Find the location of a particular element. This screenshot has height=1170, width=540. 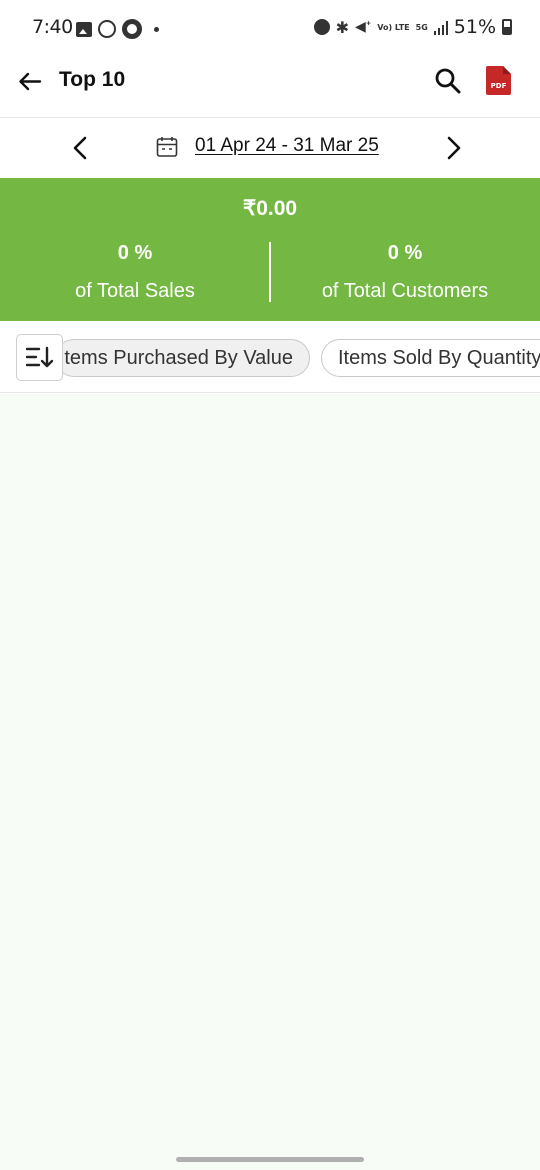

whatsapp-icon is located at coordinates (107, 29).